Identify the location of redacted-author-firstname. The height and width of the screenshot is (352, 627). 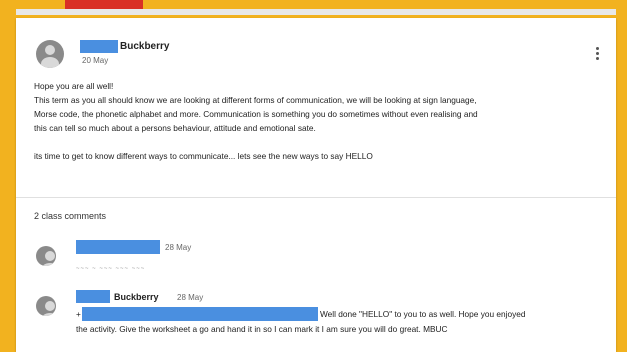
(99, 46).